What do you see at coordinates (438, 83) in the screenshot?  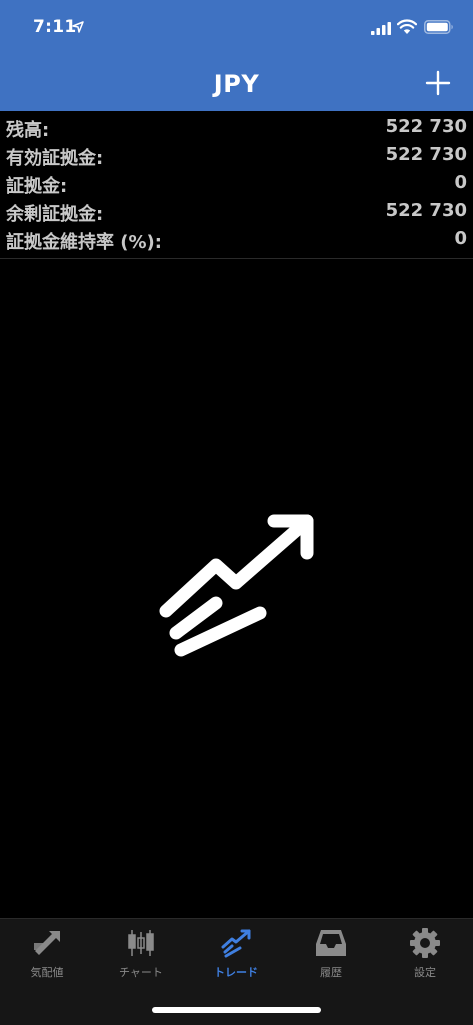 I see `add-plus-icon` at bounding box center [438, 83].